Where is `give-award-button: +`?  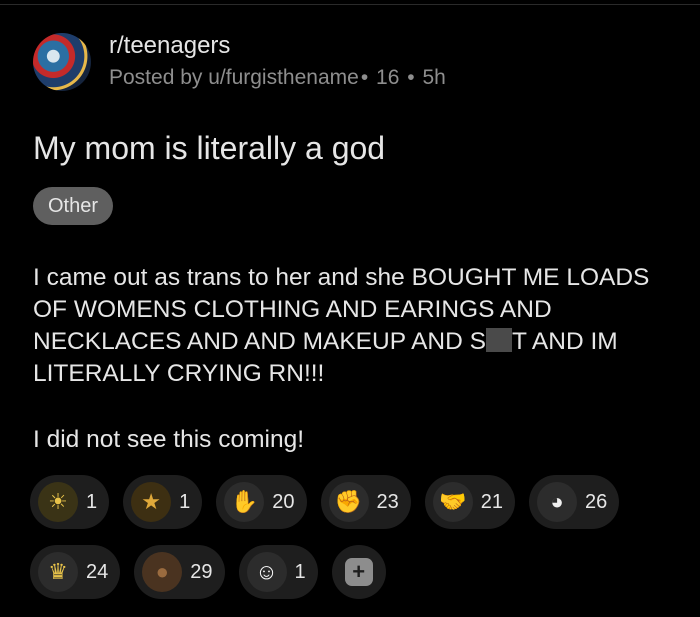
give-award-button: + is located at coordinates (358, 572).